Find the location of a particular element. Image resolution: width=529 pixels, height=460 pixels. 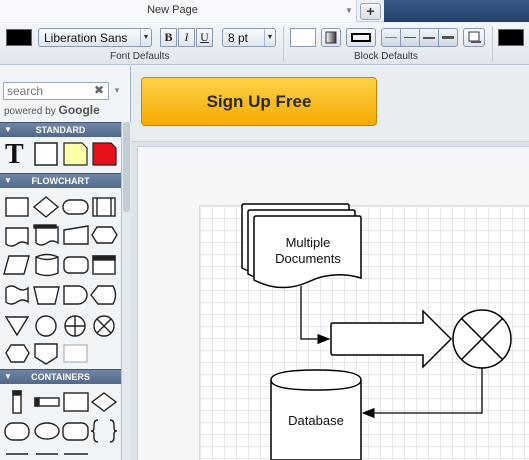

tab-bar: New Page ▼ + is located at coordinates (264, 11).